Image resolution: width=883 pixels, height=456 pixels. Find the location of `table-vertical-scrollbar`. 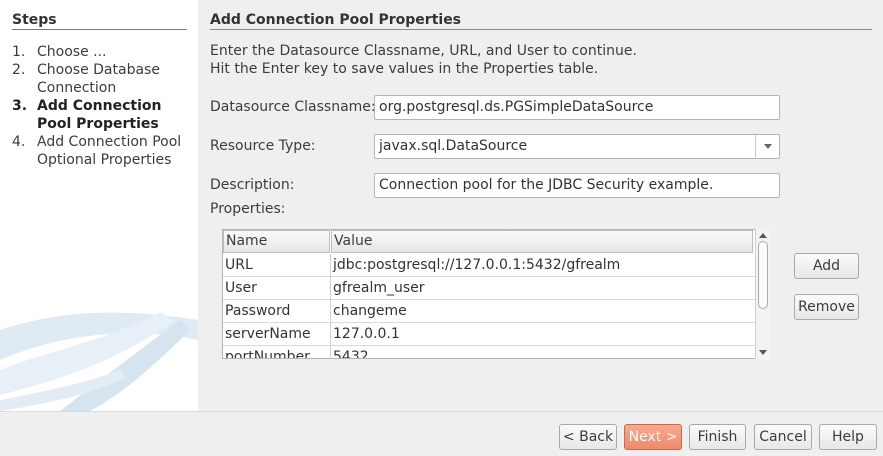

table-vertical-scrollbar is located at coordinates (762, 294).